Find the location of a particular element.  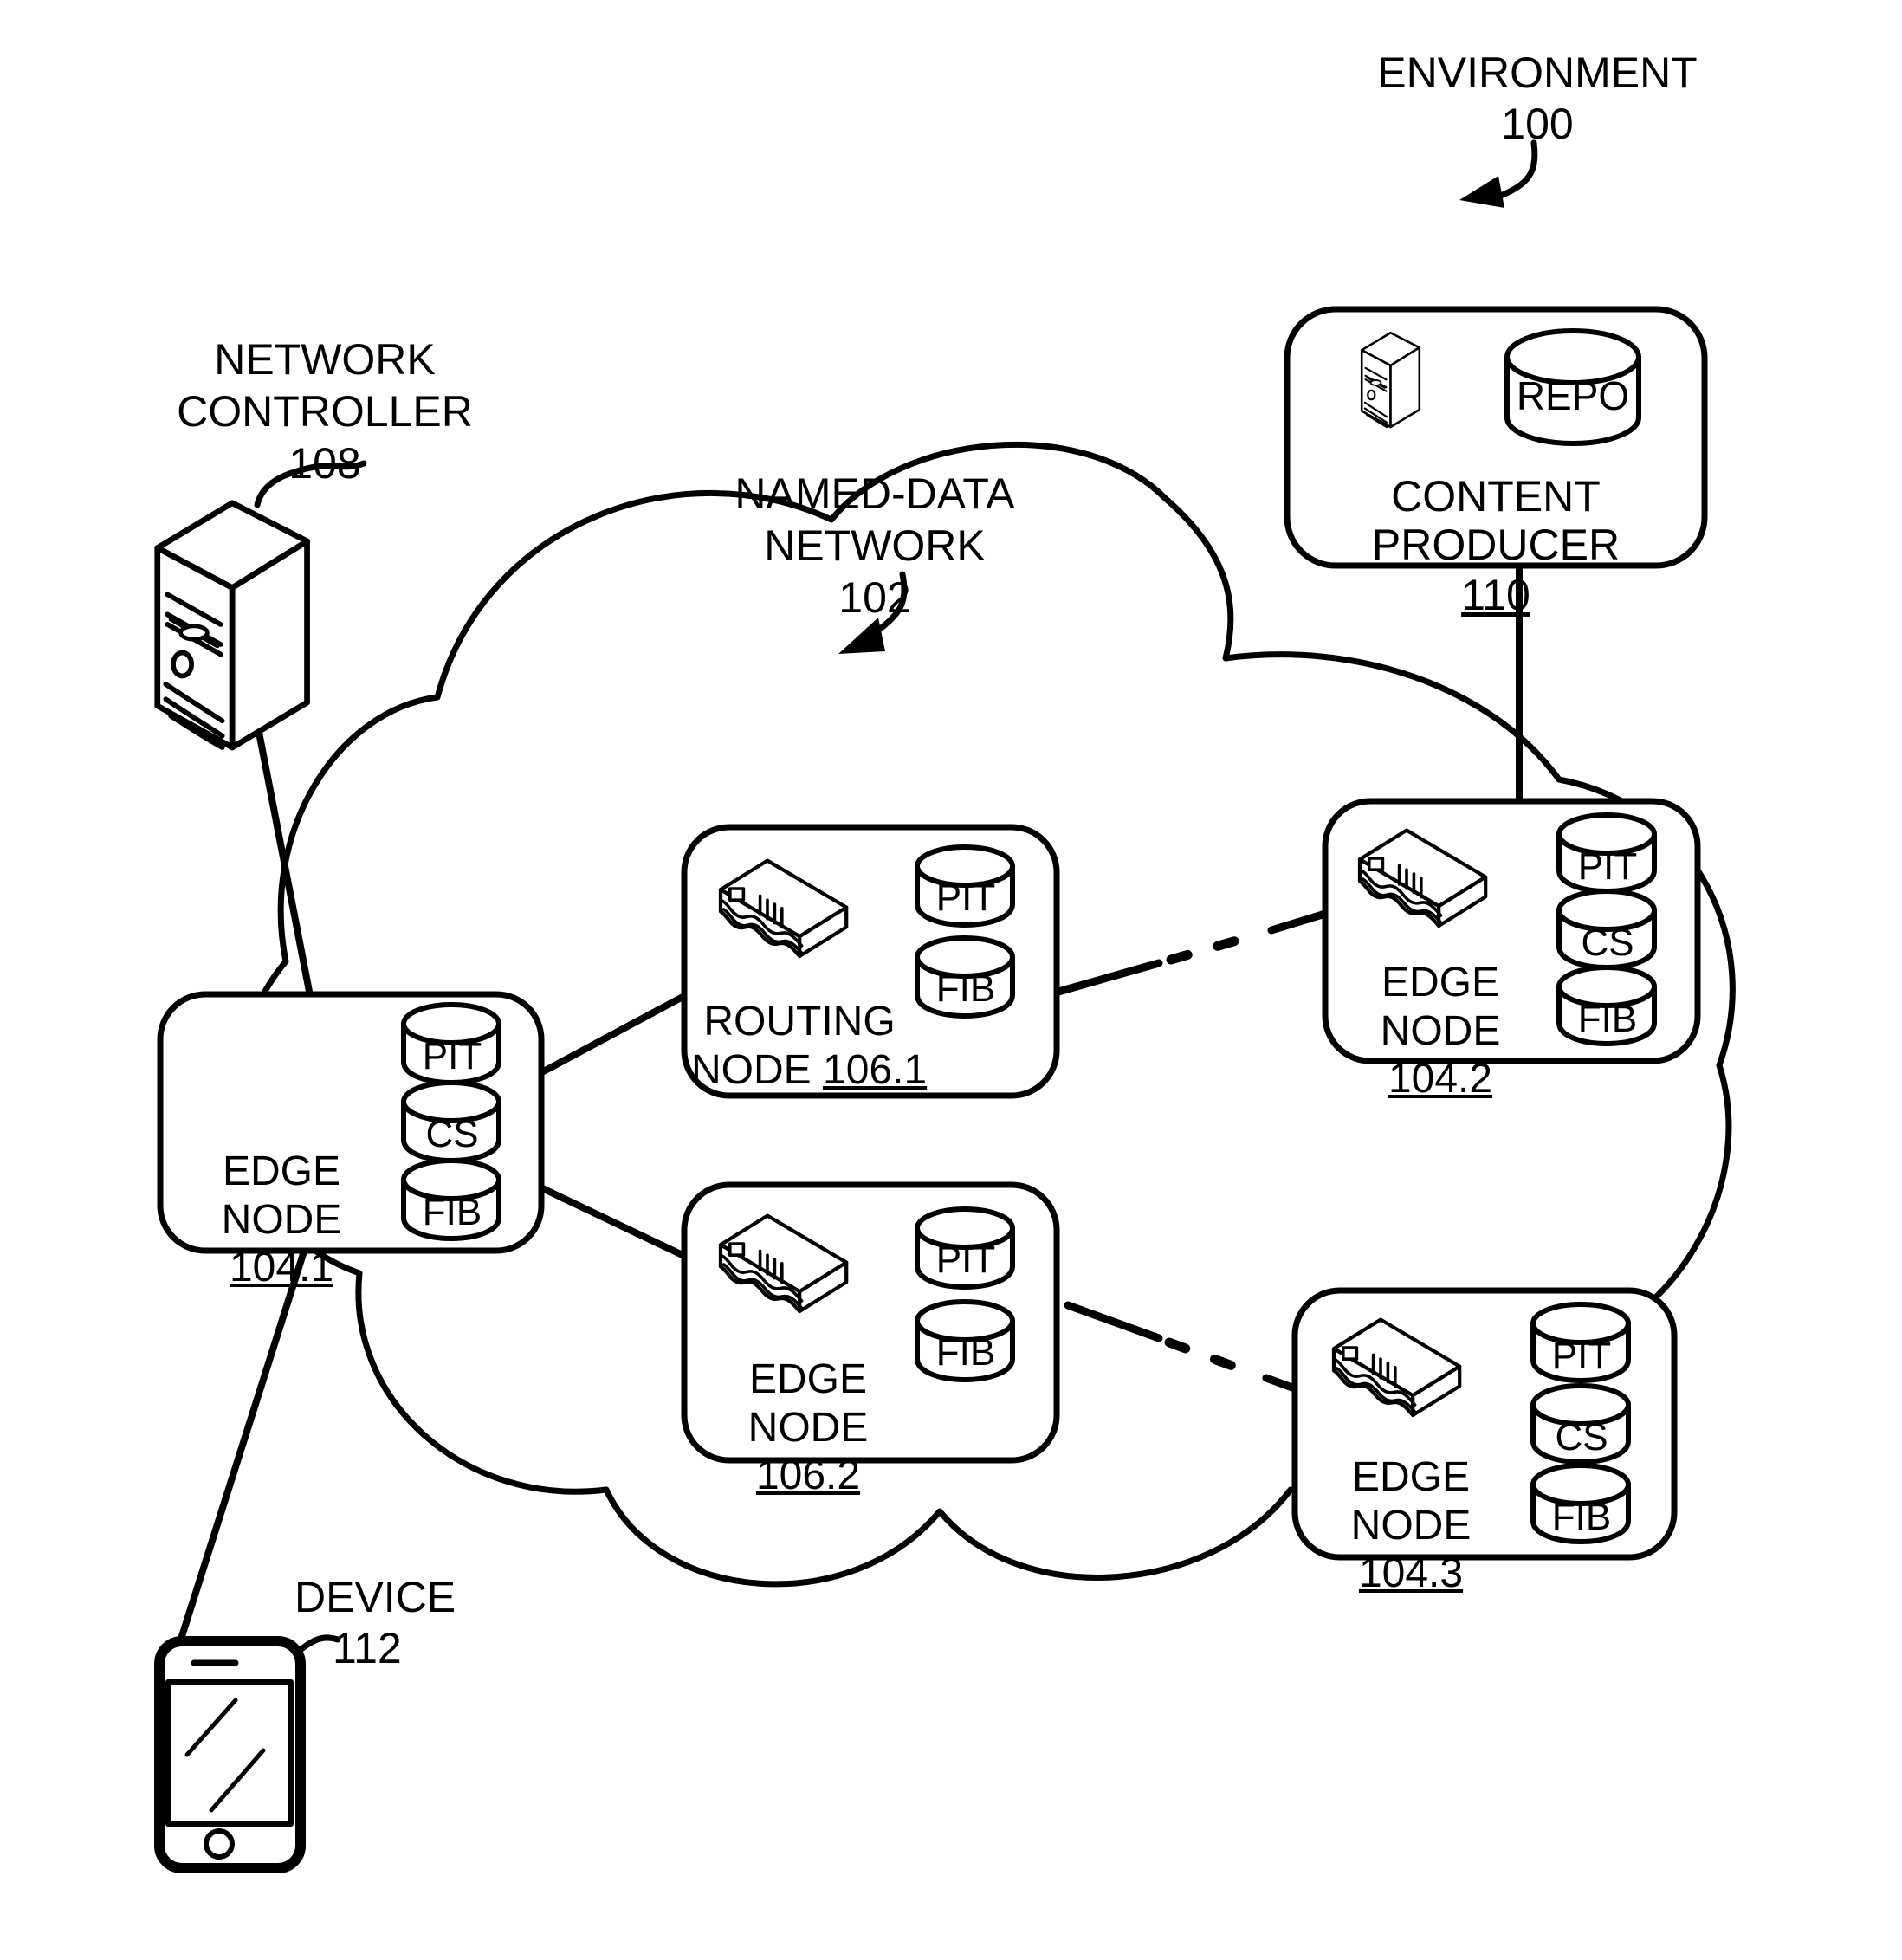

edge-node-104-3-store-fib: FIB is located at coordinates (1581, 1517).